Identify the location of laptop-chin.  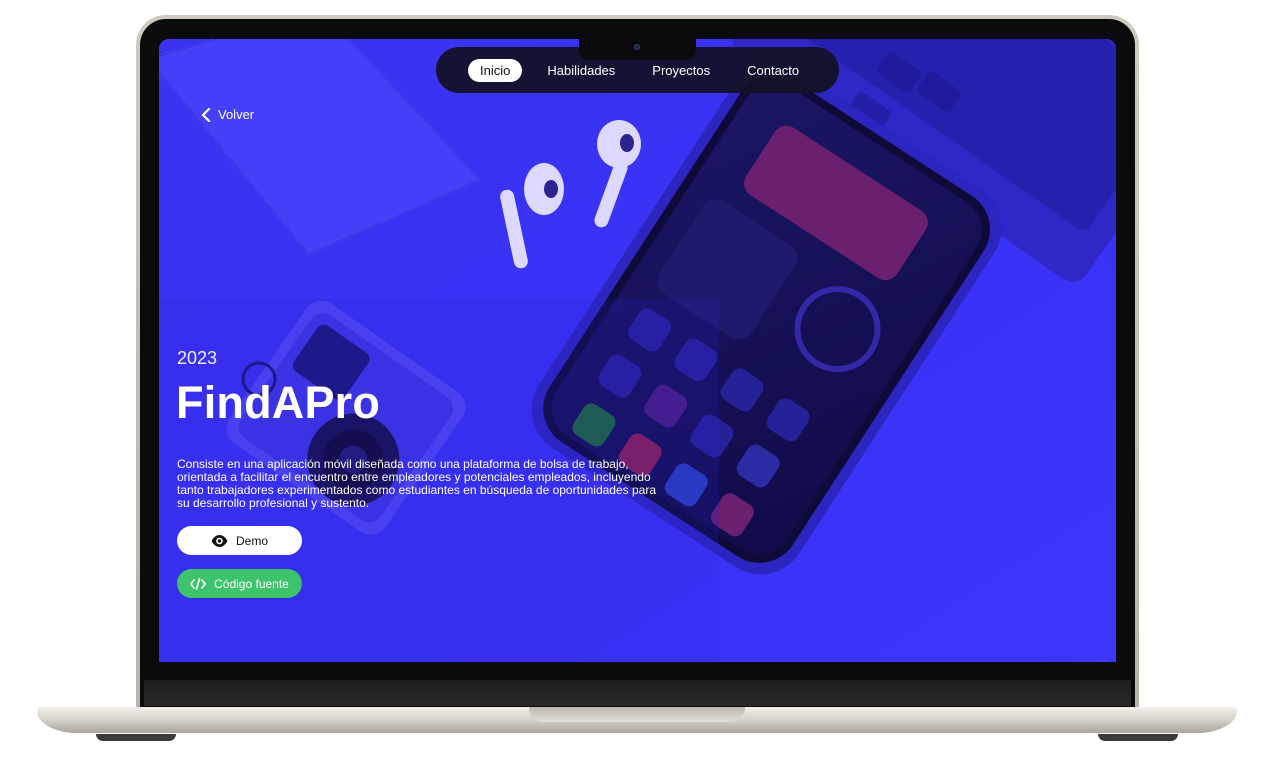
(637, 693).